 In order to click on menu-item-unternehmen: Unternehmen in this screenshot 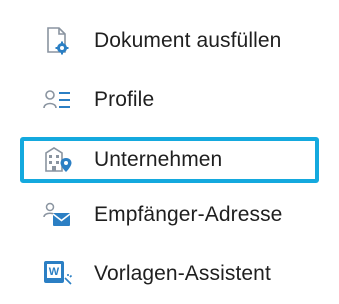, I will do `click(169, 160)`.